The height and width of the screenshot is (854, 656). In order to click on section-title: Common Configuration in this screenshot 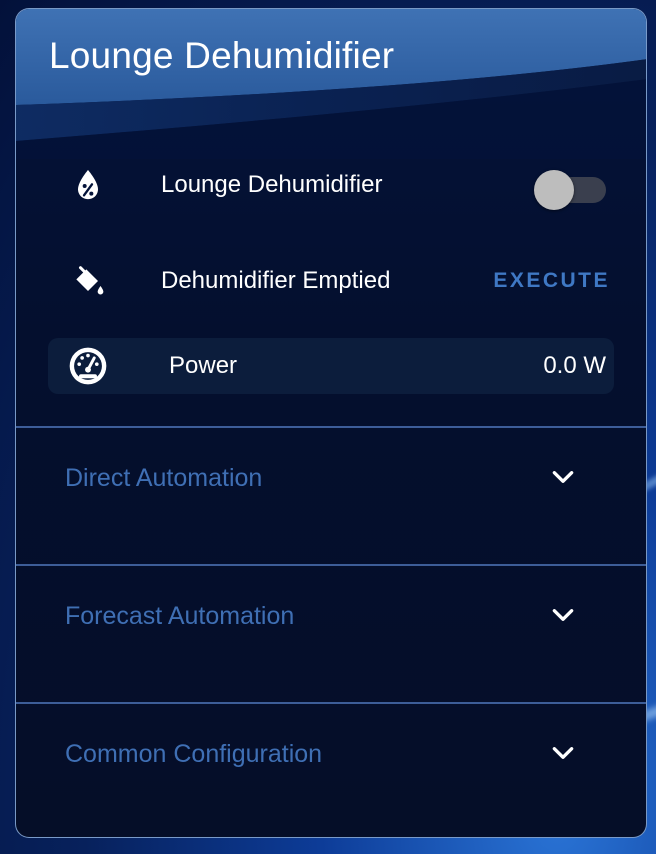, I will do `click(194, 754)`.